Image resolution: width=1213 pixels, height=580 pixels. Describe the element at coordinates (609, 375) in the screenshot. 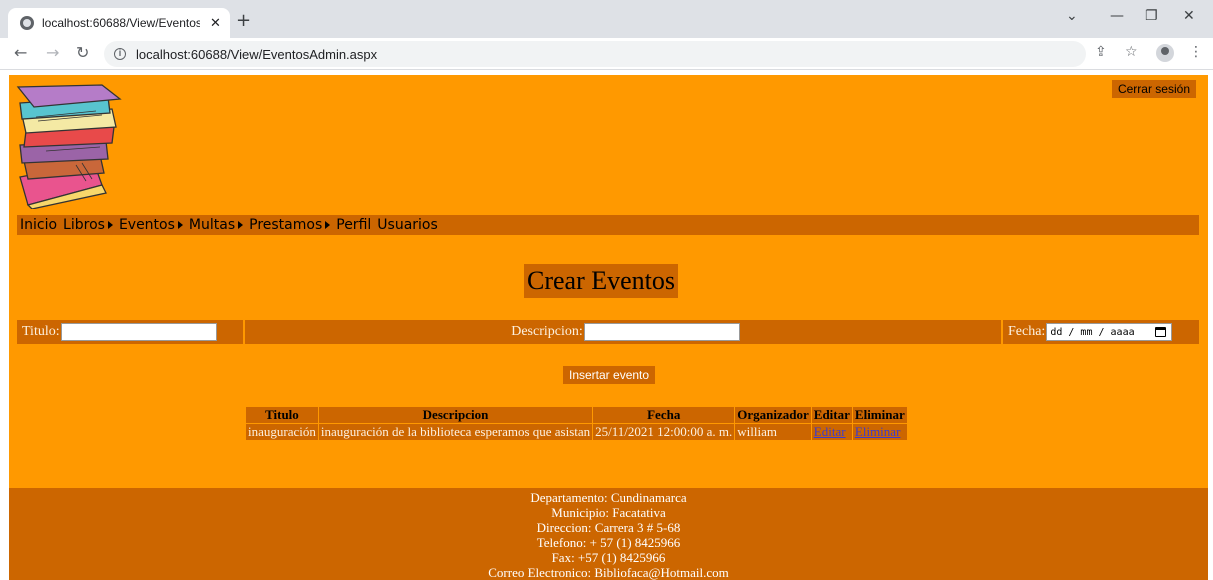

I see `insert-event-button: Insertar evento` at that location.